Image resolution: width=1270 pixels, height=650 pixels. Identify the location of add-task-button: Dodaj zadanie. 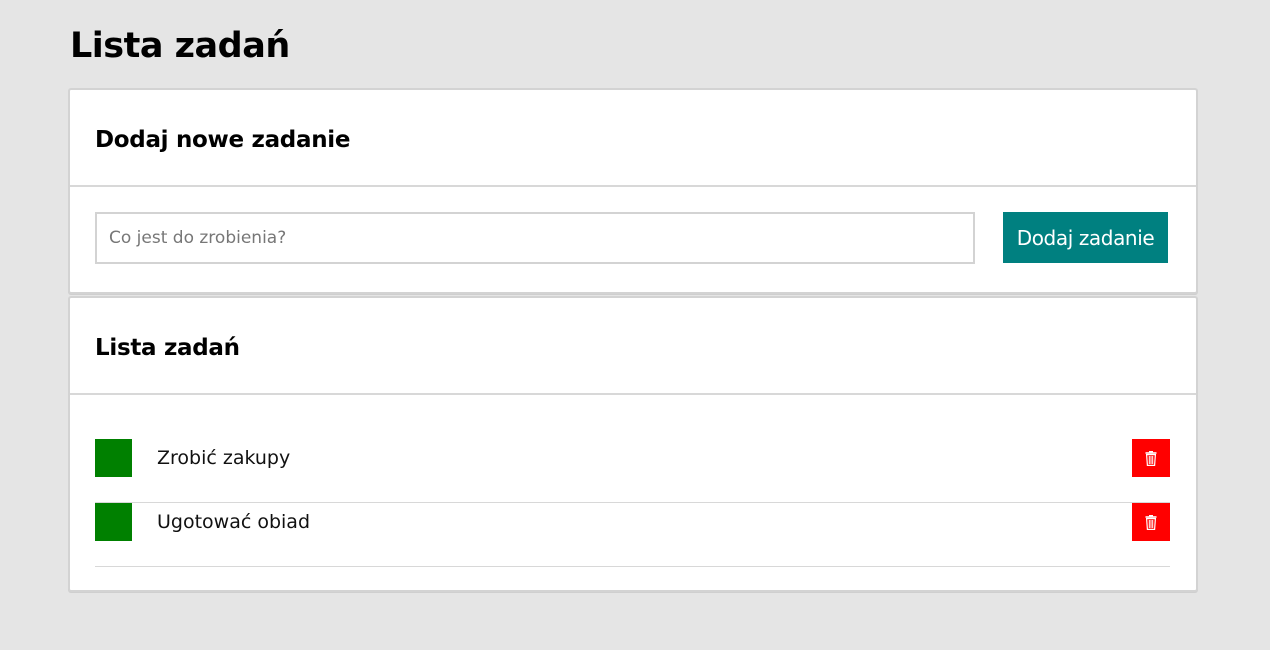
(1085, 237).